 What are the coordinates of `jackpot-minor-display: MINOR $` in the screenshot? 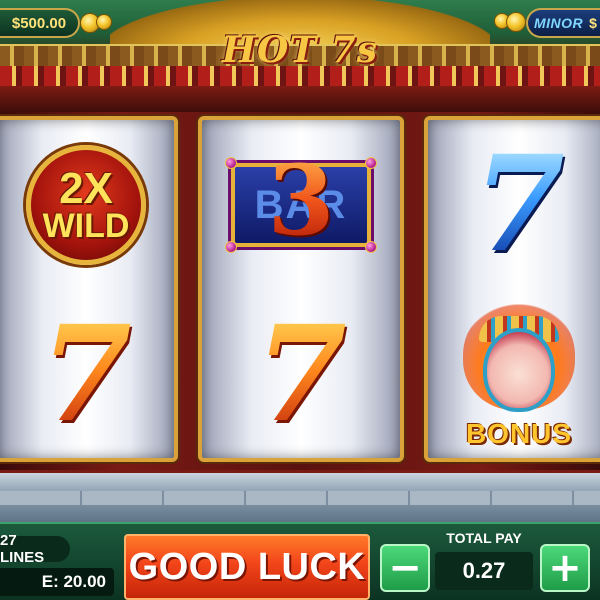 It's located at (563, 23).